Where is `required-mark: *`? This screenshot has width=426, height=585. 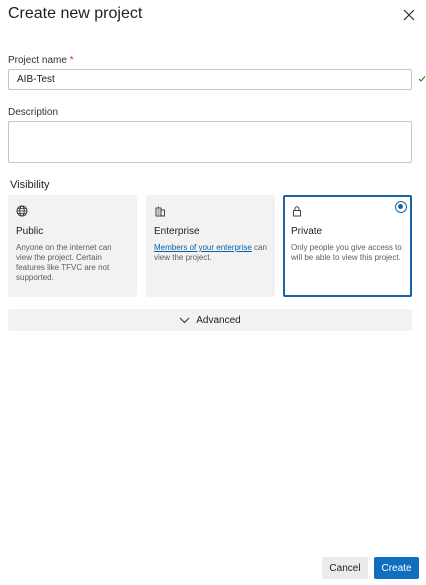
required-mark: * is located at coordinates (71, 60).